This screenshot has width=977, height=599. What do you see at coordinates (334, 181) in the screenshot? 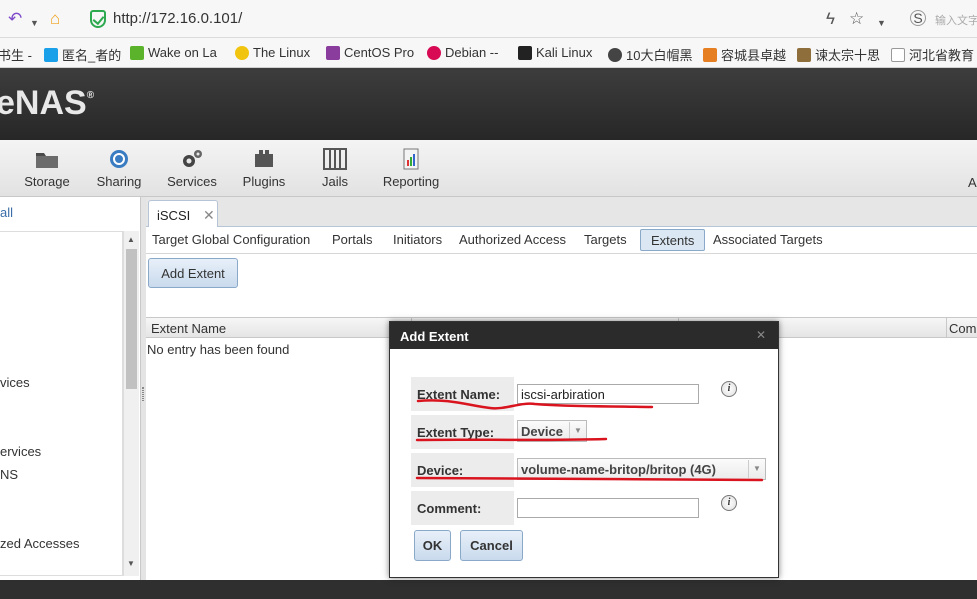
I see `toolbar-label: Jails` at bounding box center [334, 181].